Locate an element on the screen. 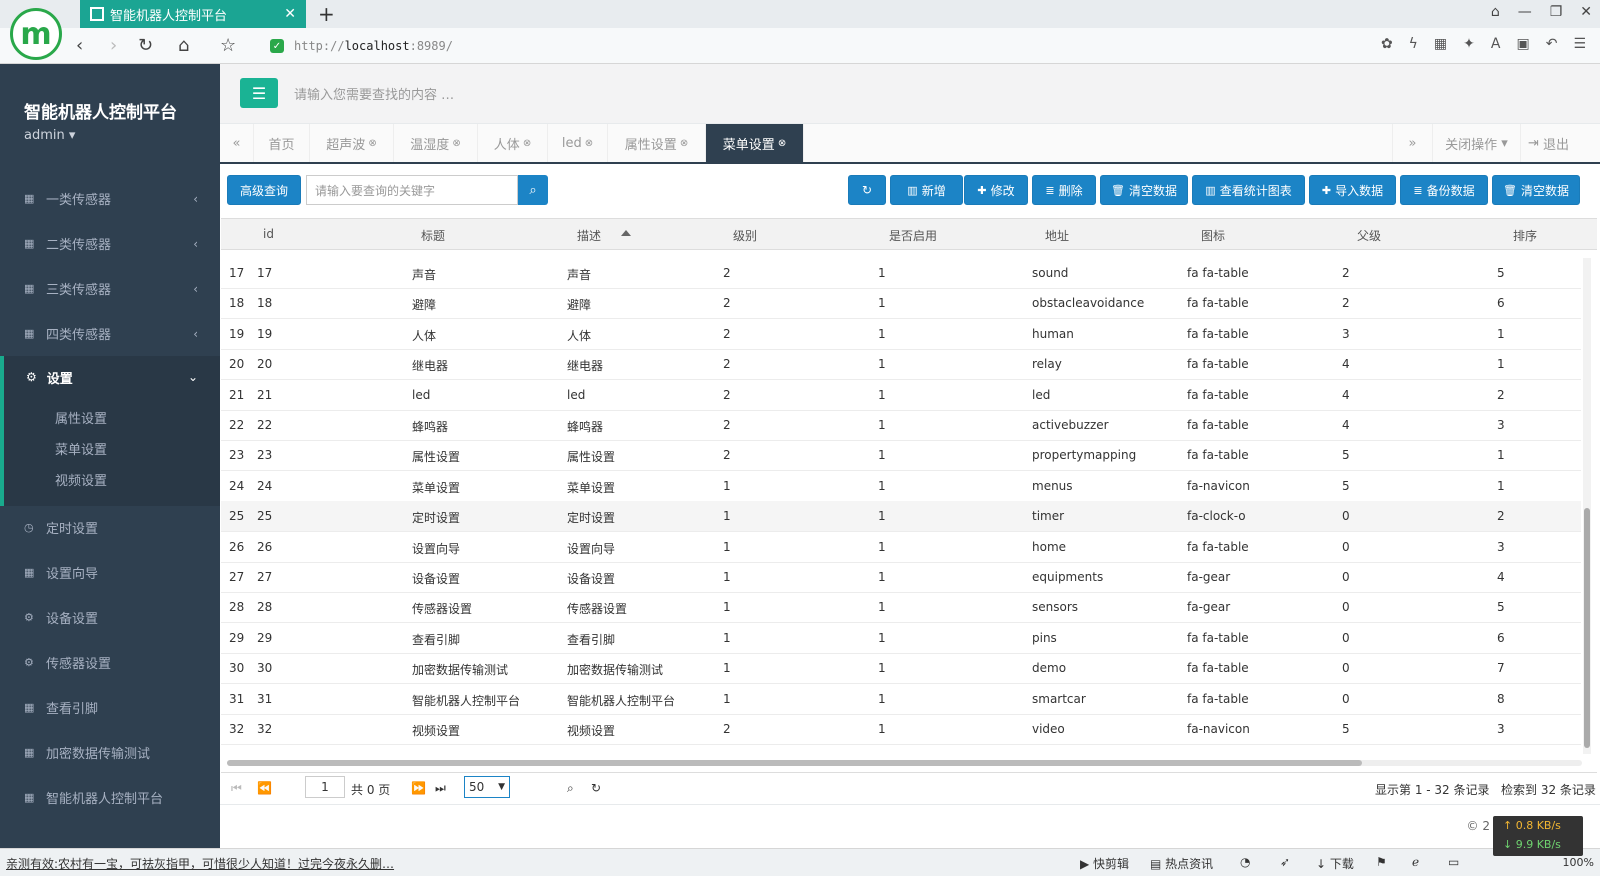 The image size is (1600, 876). next-page-icon: ⏩ is located at coordinates (418, 788).